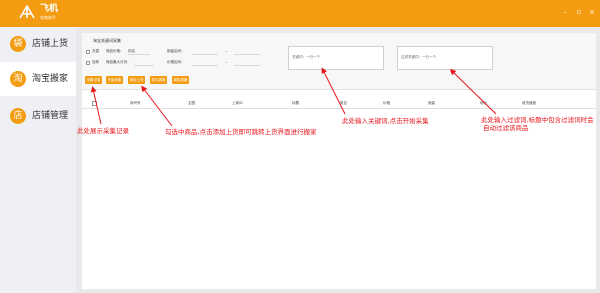 The width and height of the screenshot is (600, 293). Describe the element at coordinates (565, 12) in the screenshot. I see `minimize-icon: –` at that location.